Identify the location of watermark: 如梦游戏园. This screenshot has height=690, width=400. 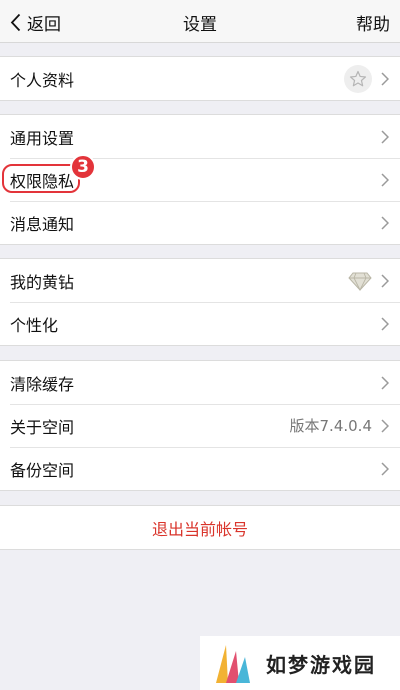
(300, 663).